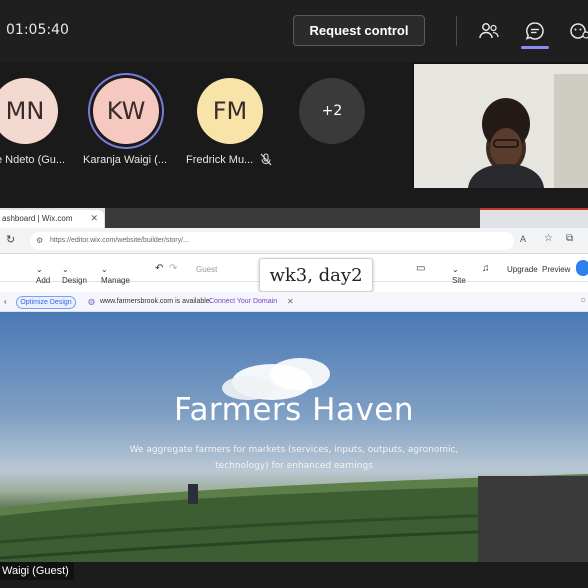  What do you see at coordinates (294, 198) in the screenshot?
I see `divider-strip` at bounding box center [294, 198].